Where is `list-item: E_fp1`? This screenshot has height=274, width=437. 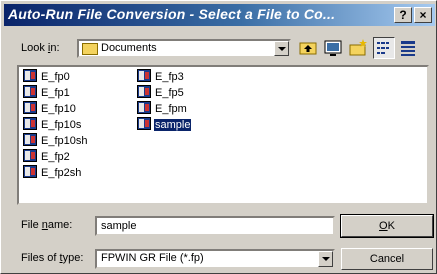
list-item: E_fp1 is located at coordinates (47, 93).